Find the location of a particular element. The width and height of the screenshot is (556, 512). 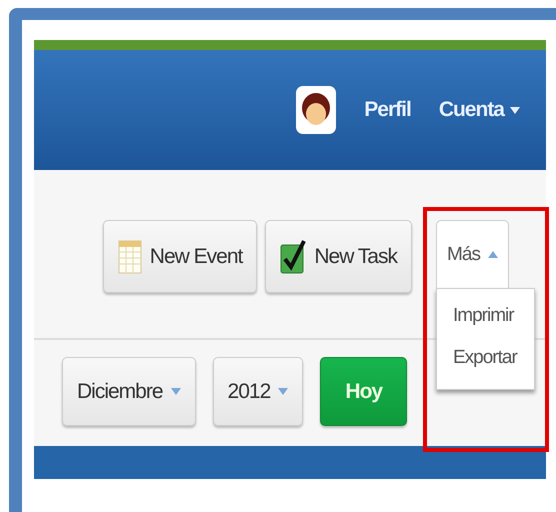

year-dropdown: 2012 is located at coordinates (258, 391).